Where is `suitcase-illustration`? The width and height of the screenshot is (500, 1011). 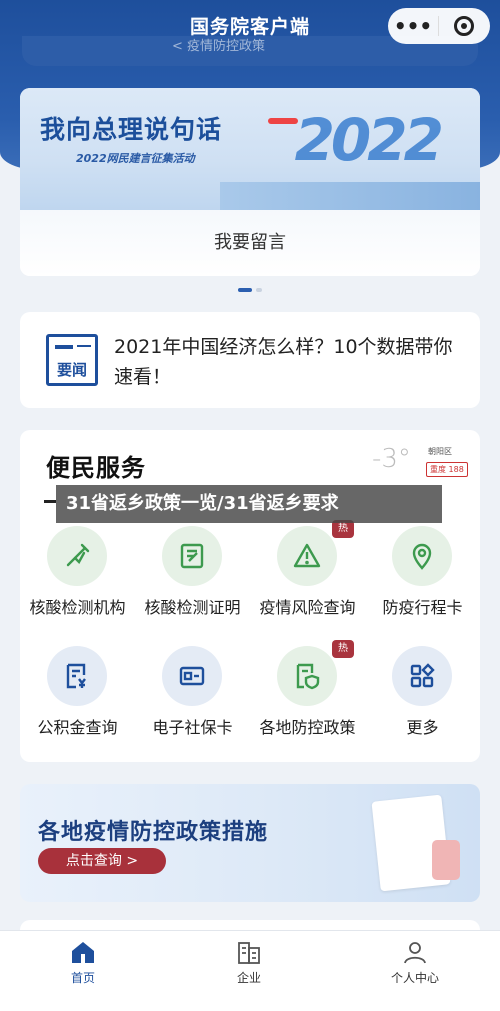 suitcase-illustration is located at coordinates (446, 860).